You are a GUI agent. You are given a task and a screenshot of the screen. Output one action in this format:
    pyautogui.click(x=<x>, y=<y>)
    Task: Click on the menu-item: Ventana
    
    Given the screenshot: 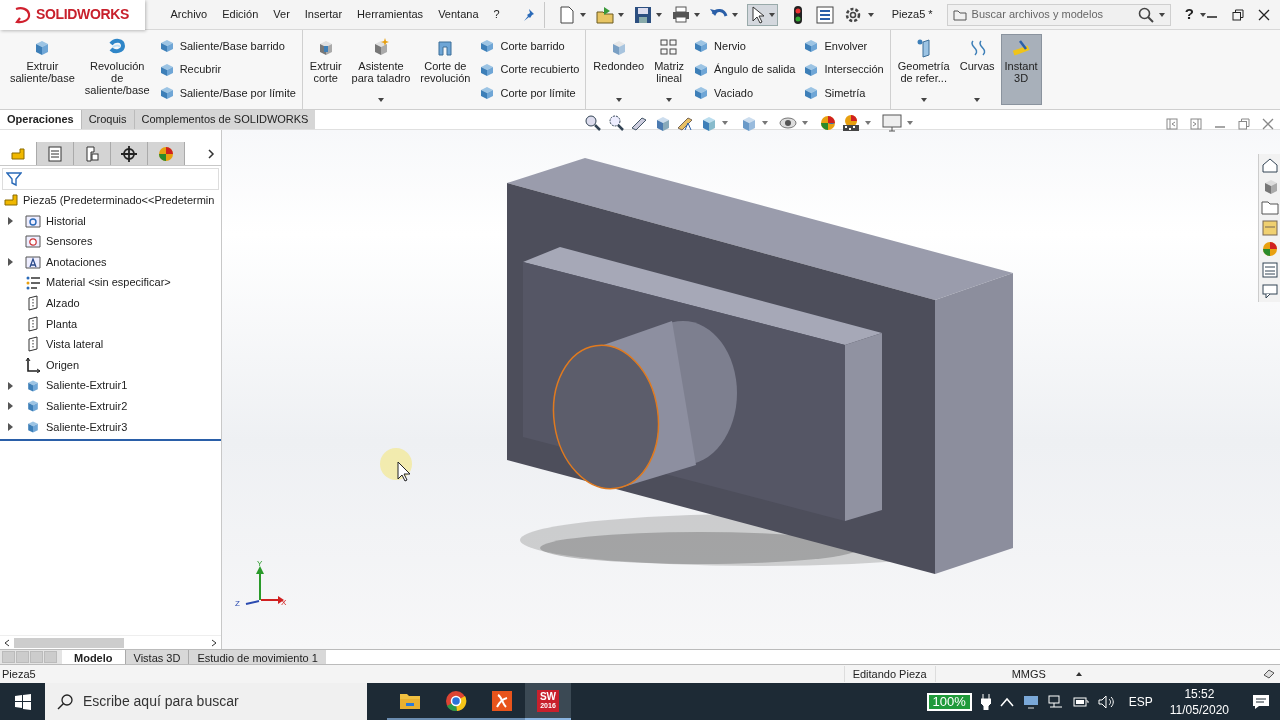 What is the action you would take?
    pyautogui.click(x=458, y=14)
    